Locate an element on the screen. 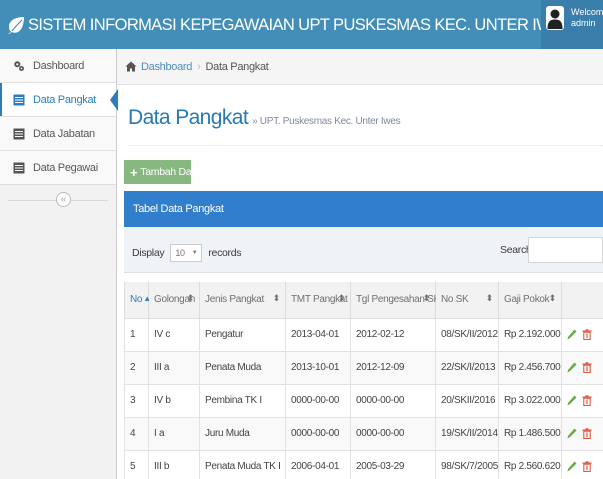  cell-no: 2 is located at coordinates (136, 367).